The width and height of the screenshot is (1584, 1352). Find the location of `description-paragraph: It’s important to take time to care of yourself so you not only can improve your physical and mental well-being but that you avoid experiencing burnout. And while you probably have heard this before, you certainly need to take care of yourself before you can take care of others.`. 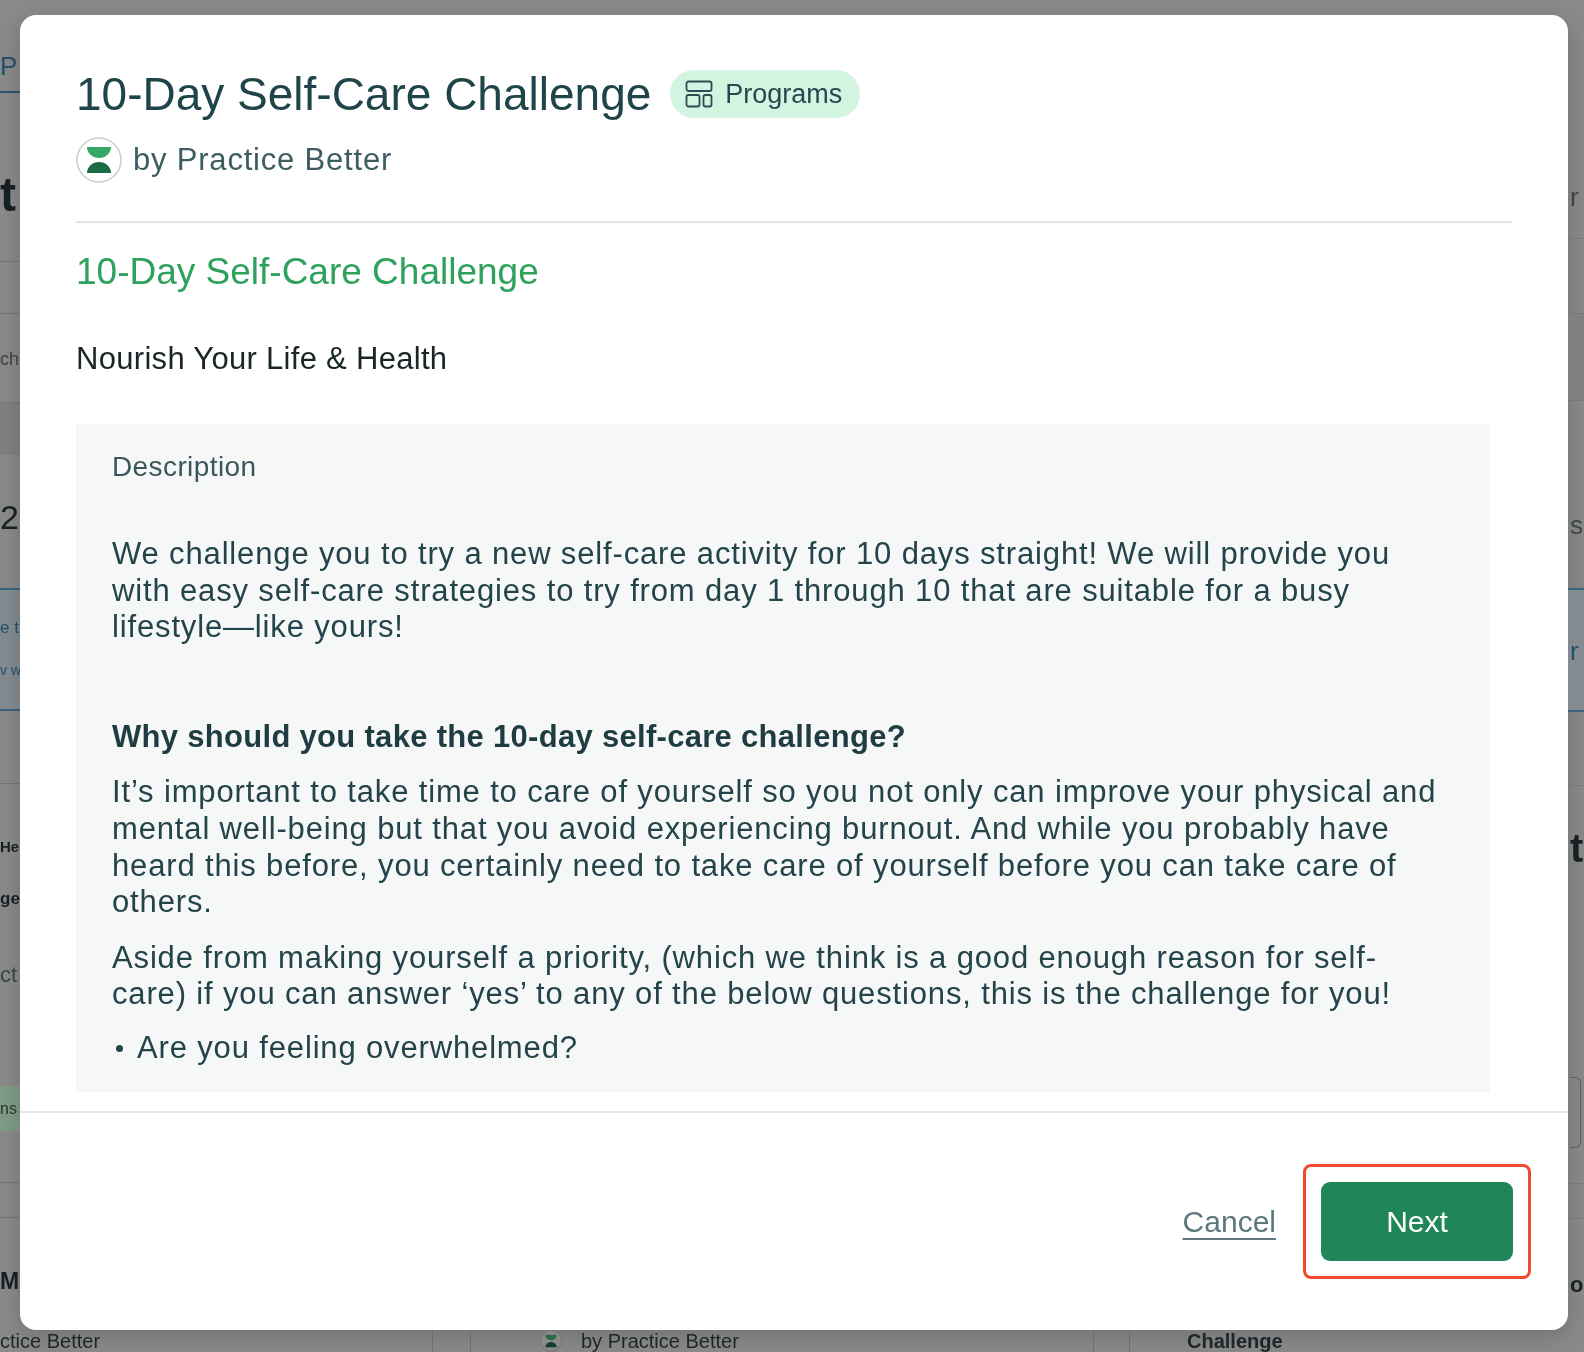

description-paragraph: It’s important to take time to care of yourself so you not only can improve your physical and mental well-being but that you avoid experiencing burnout. And while you probably have heard this before, you certainly need to take care of yourself before you can take care of others. is located at coordinates (775, 847).